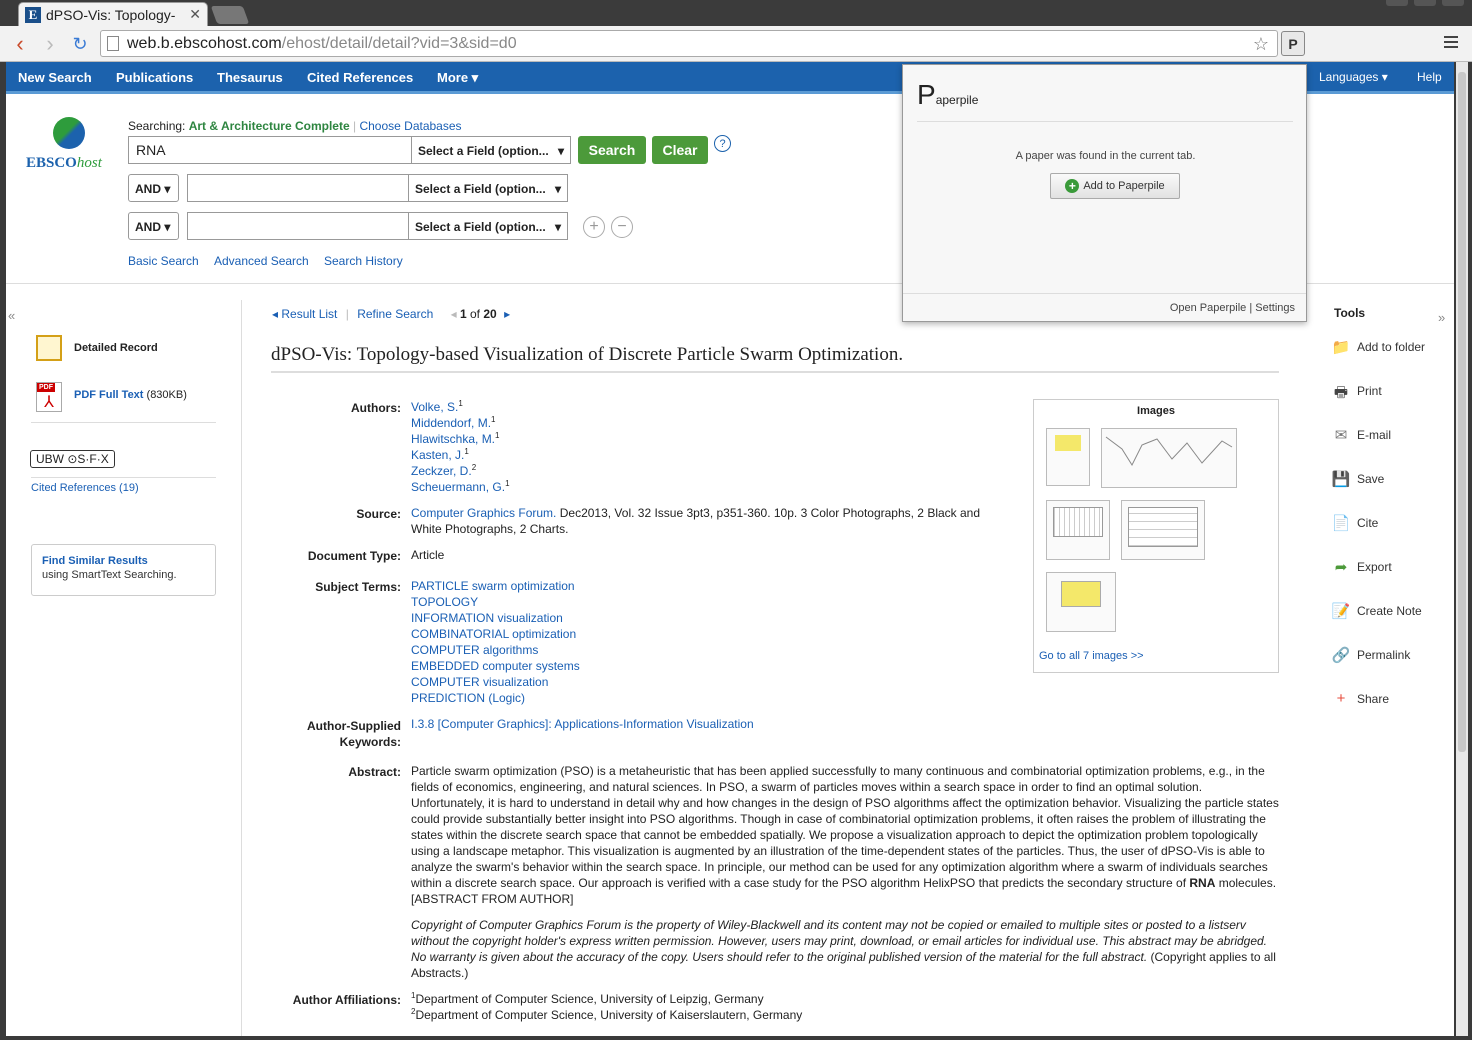 The width and height of the screenshot is (1472, 1040). Describe the element at coordinates (230, 15) in the screenshot. I see `new-tab-button` at that location.